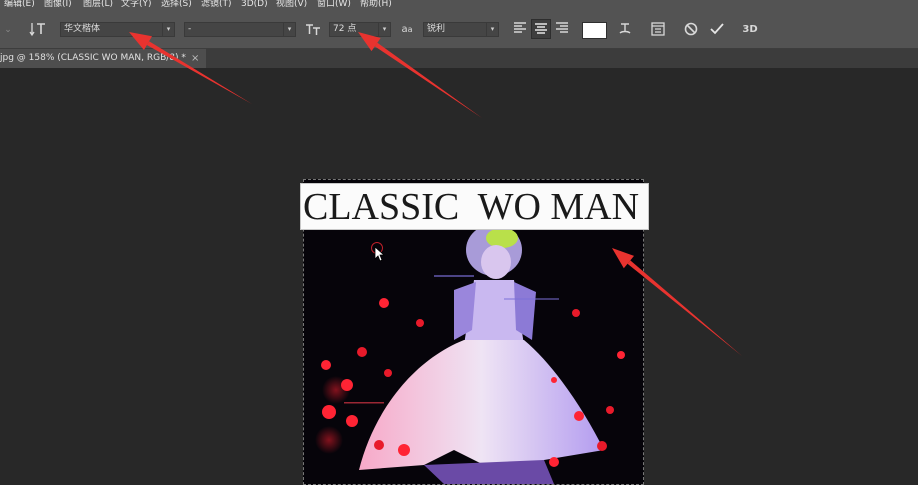 This screenshot has width=918, height=485. I want to click on align-center-icon, so click(541, 29).